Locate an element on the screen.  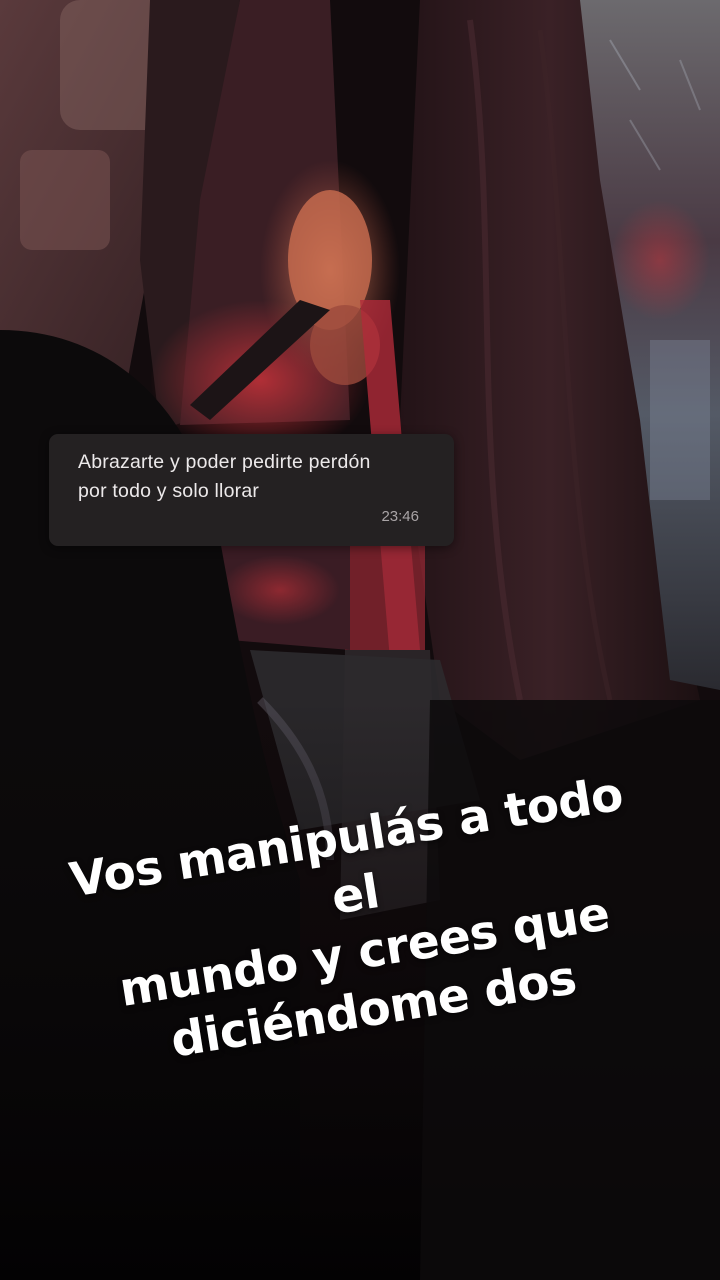
chat-message-line: Abrazarte y poder pedirte perdón is located at coordinates (224, 462).